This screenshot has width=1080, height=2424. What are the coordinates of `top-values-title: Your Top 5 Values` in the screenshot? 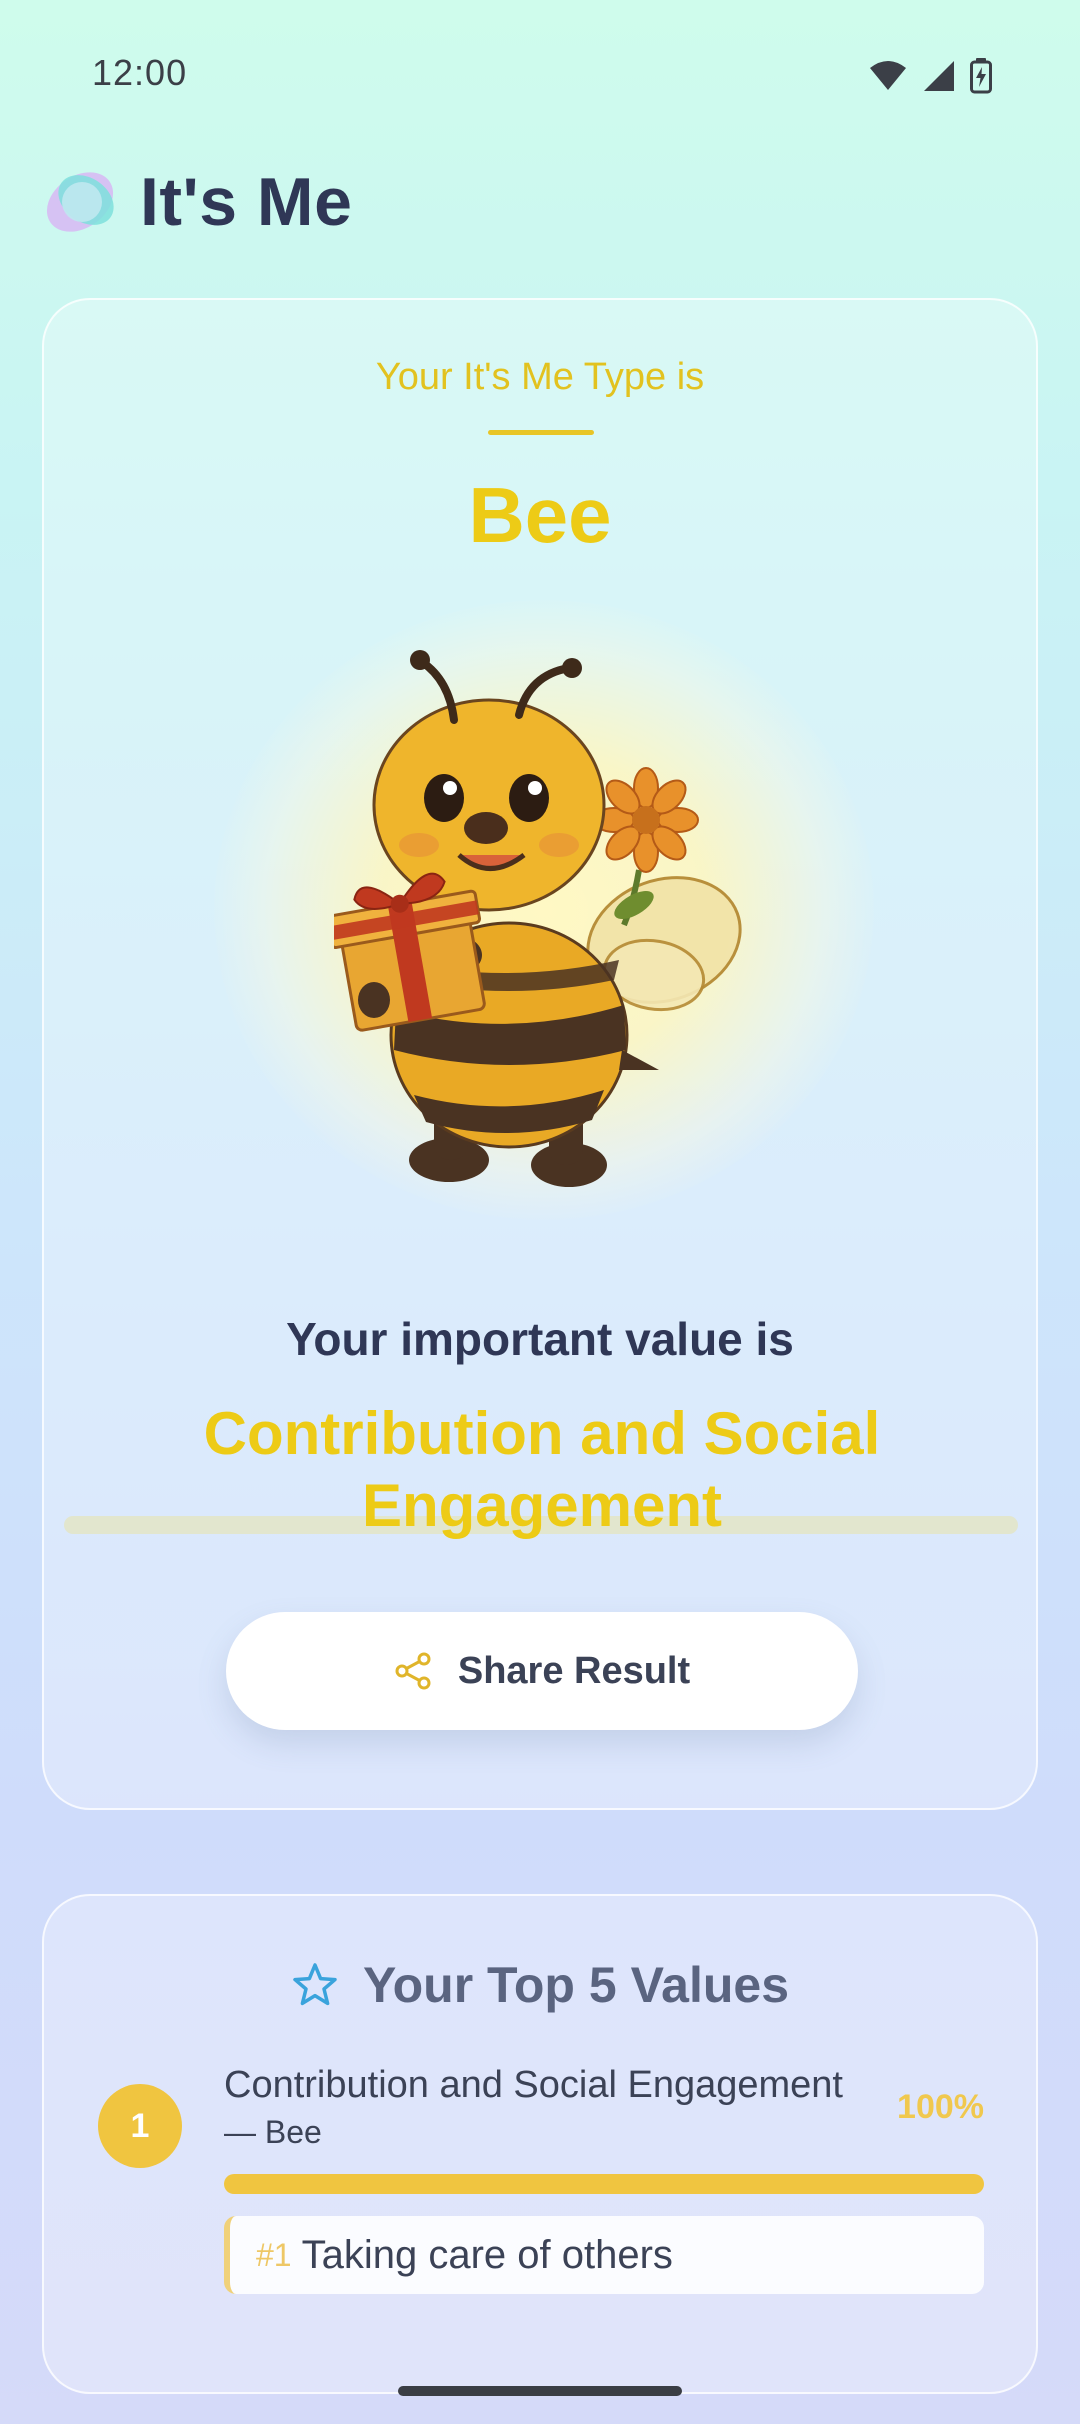 It's located at (576, 1985).